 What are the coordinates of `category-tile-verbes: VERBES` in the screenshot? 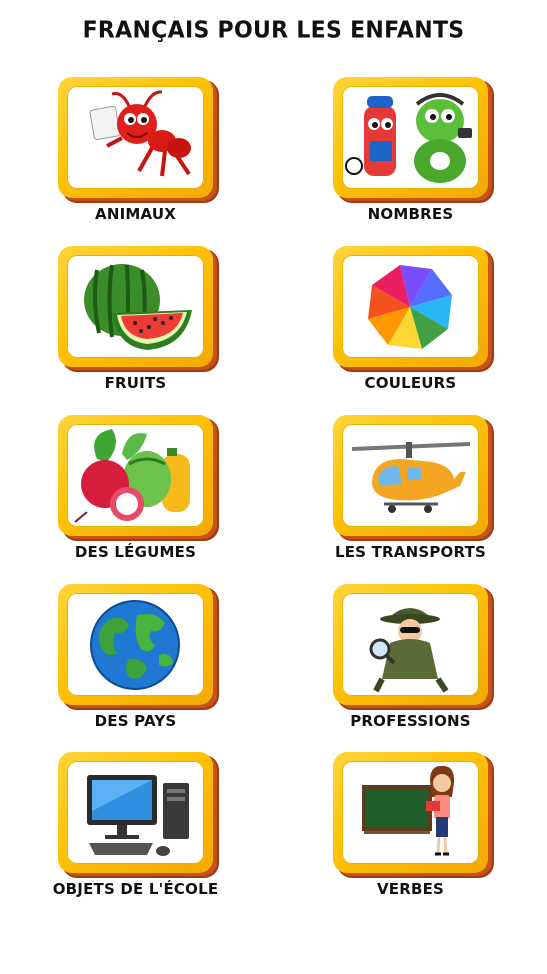 It's located at (413, 827).